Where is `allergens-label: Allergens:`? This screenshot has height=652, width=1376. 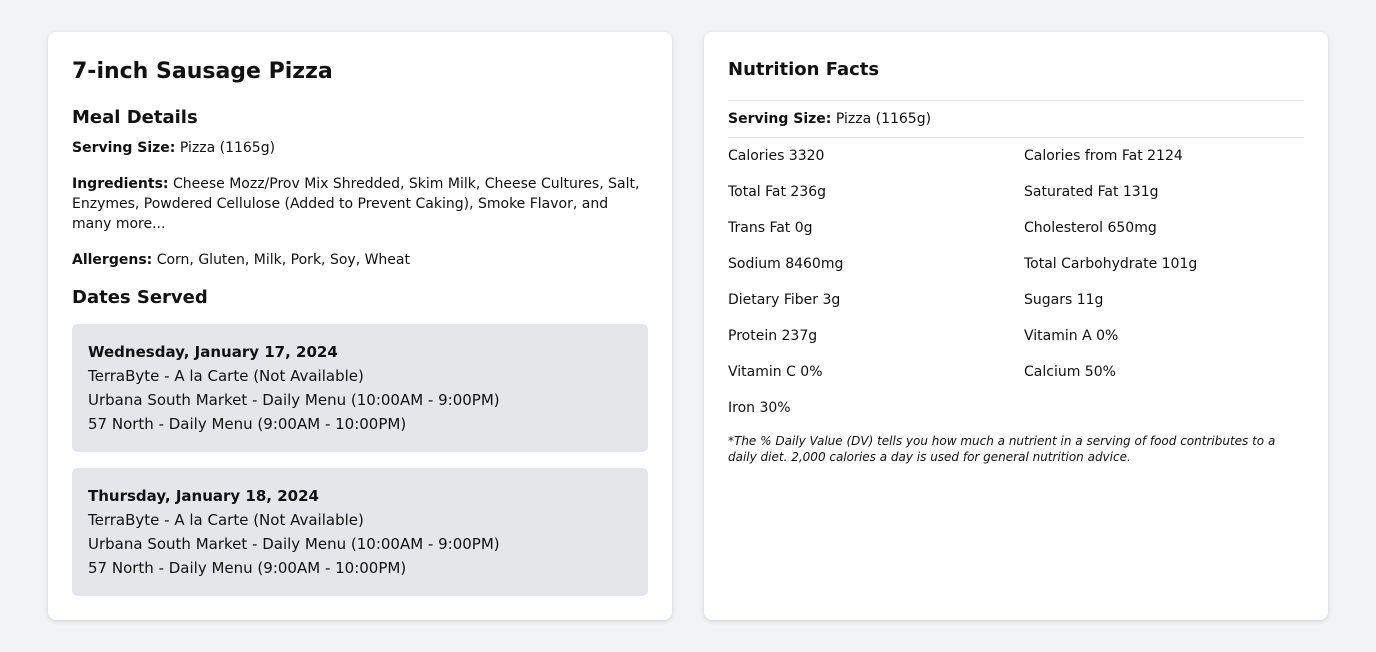
allergens-label: Allergens: is located at coordinates (112, 260).